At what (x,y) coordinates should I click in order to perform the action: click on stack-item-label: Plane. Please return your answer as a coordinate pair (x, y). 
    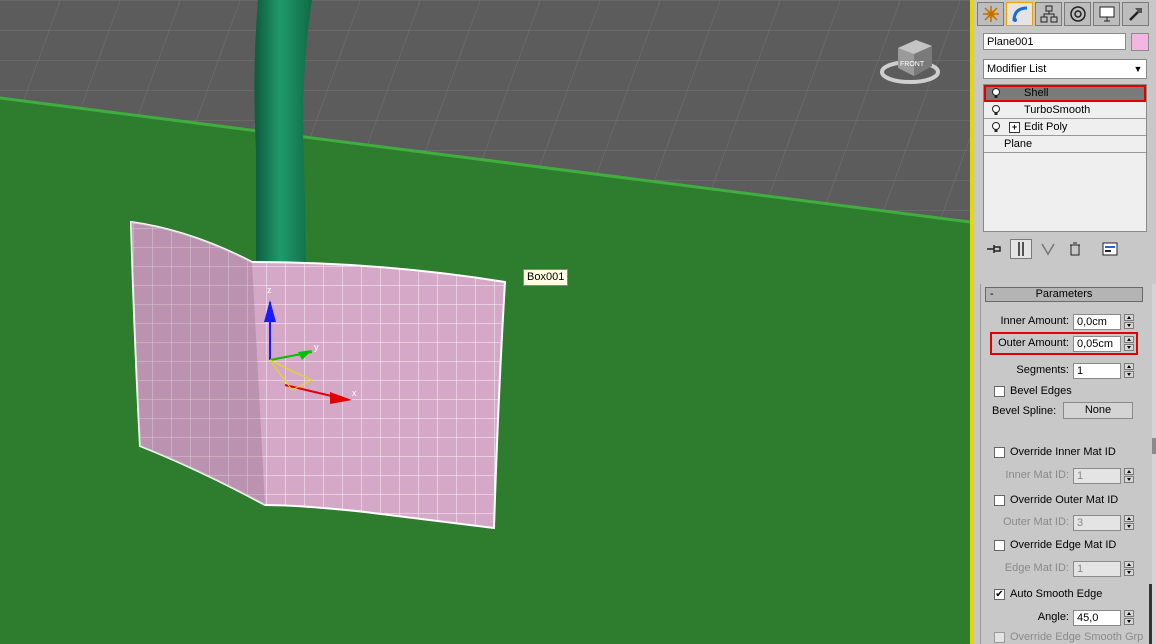
    Looking at the image, I should click on (1018, 144).